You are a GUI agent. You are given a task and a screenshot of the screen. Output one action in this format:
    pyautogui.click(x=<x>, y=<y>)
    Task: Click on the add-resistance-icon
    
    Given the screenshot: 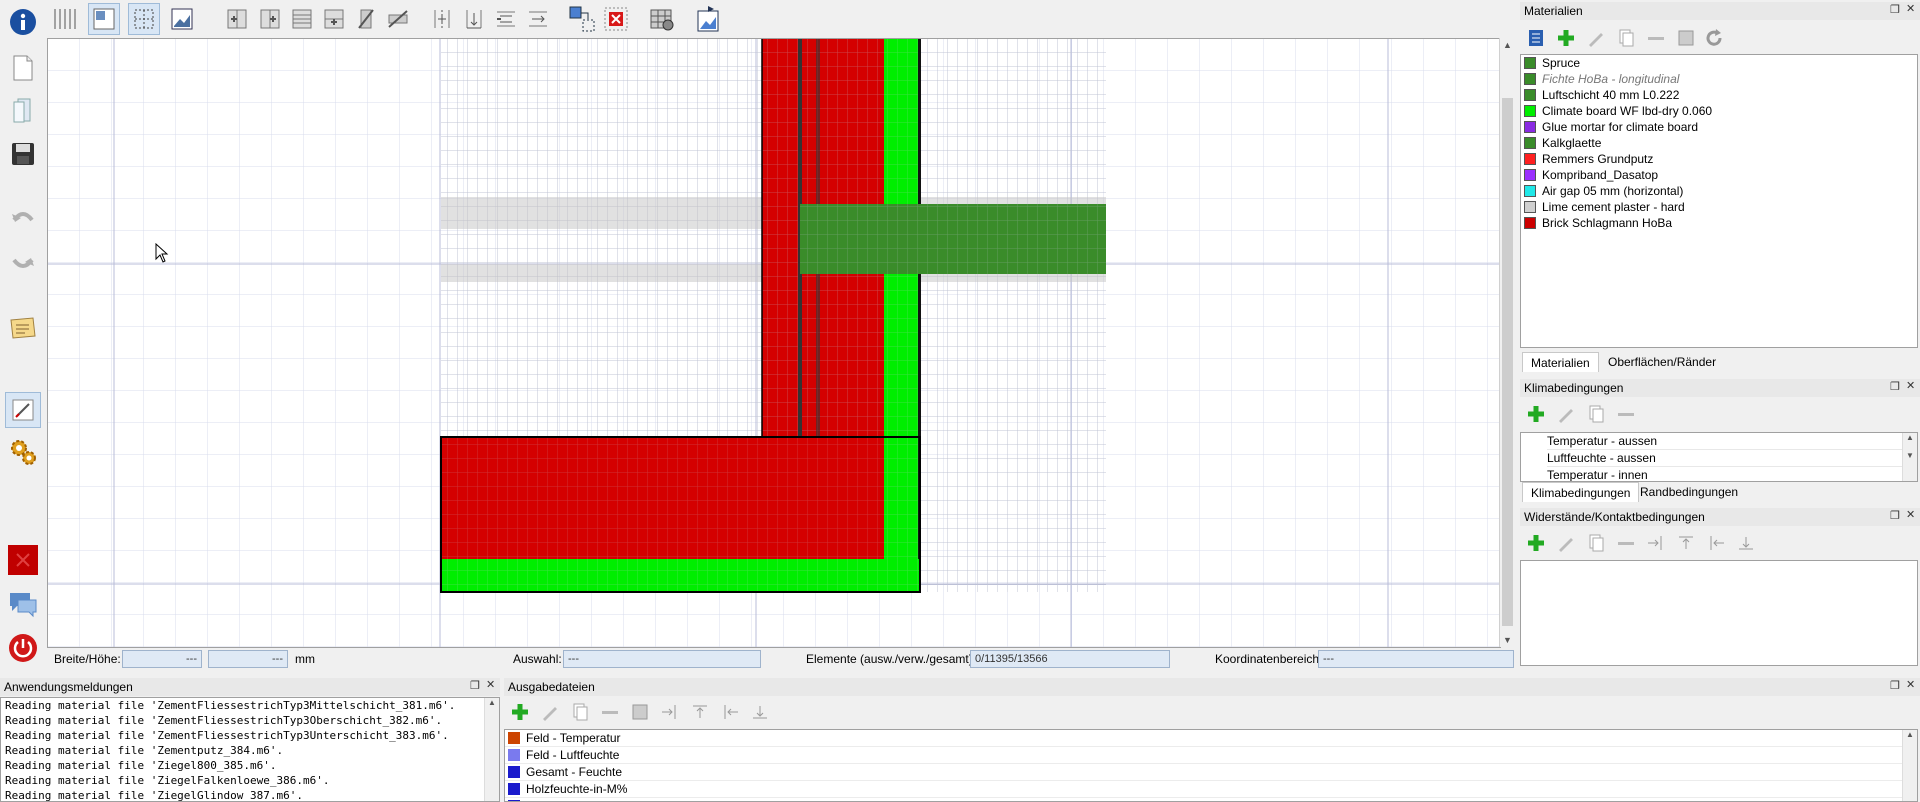 What is the action you would take?
    pyautogui.click(x=1536, y=543)
    